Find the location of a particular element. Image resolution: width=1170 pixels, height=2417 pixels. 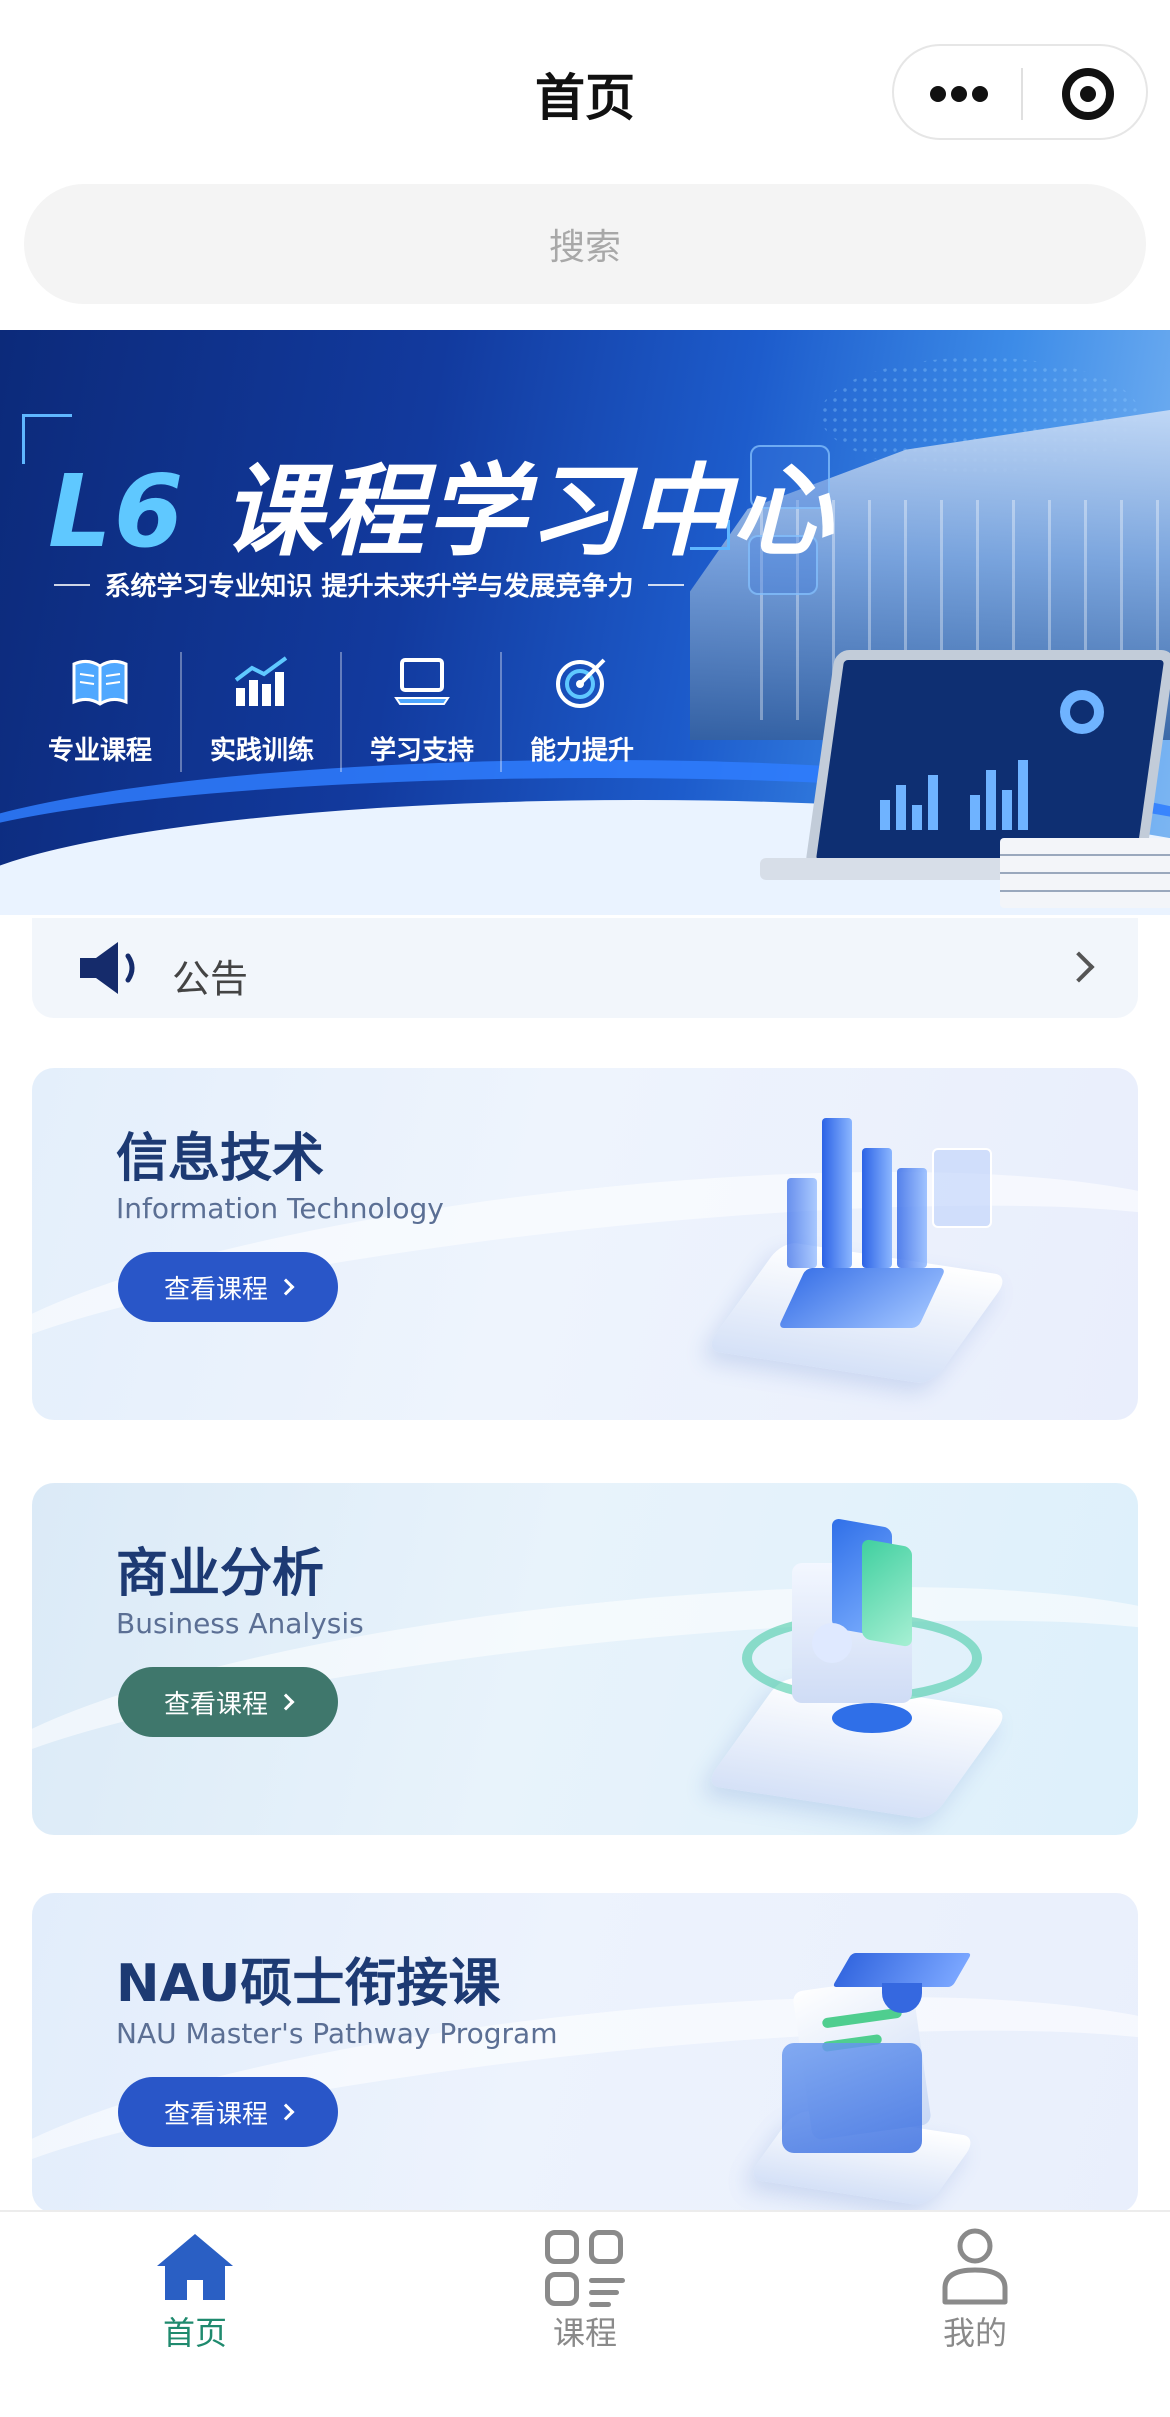

close-target-icon is located at coordinates (1088, 94).